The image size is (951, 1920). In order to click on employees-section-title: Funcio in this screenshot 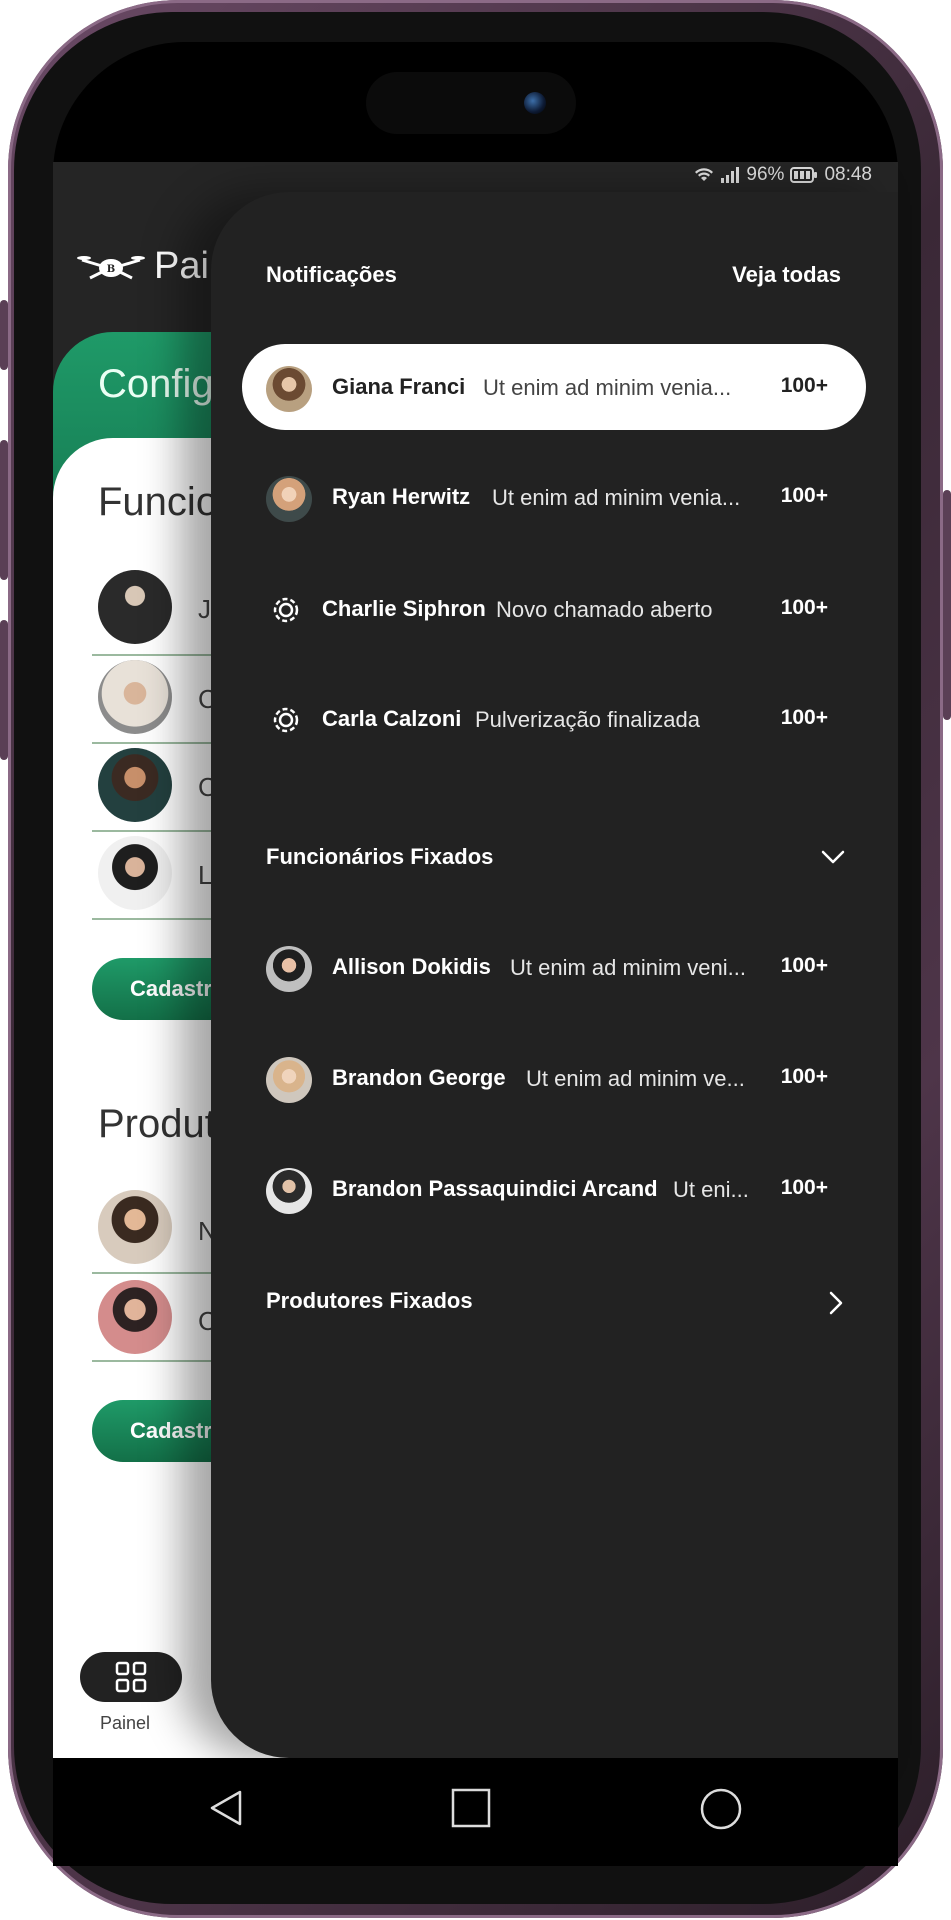, I will do `click(158, 502)`.